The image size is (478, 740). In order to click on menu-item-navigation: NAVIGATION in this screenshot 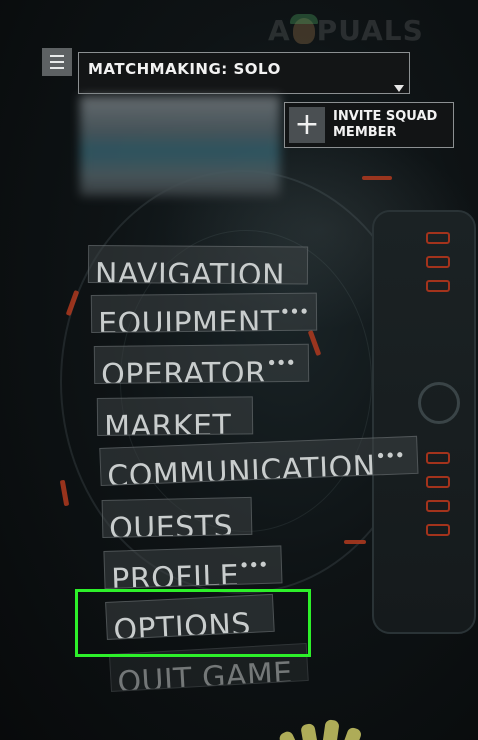, I will do `click(198, 265)`.